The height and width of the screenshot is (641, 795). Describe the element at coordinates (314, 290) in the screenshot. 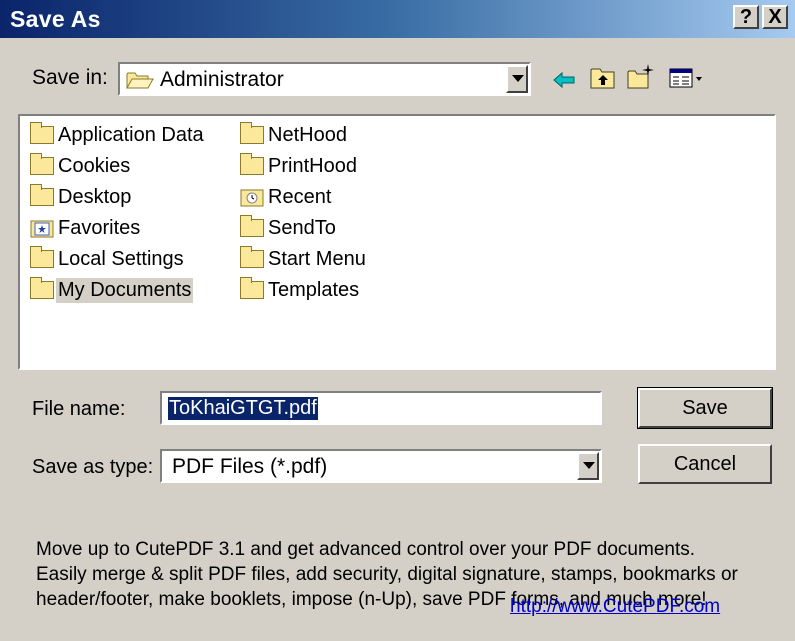

I see `list-item-label: Templates` at that location.